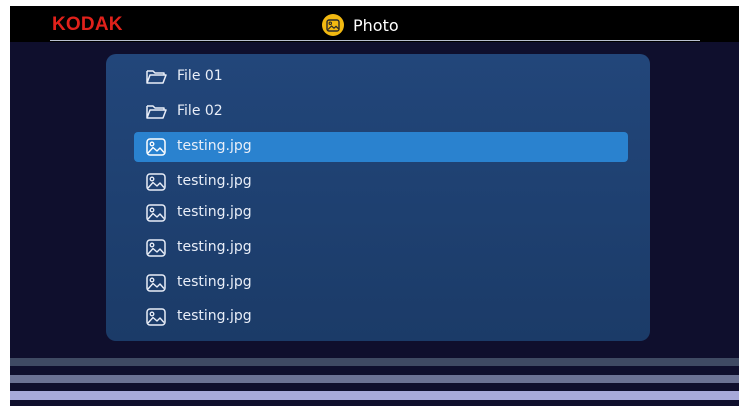 The width and height of the screenshot is (740, 410). Describe the element at coordinates (381, 112) in the screenshot. I see `list-item-file-02: File 02` at that location.